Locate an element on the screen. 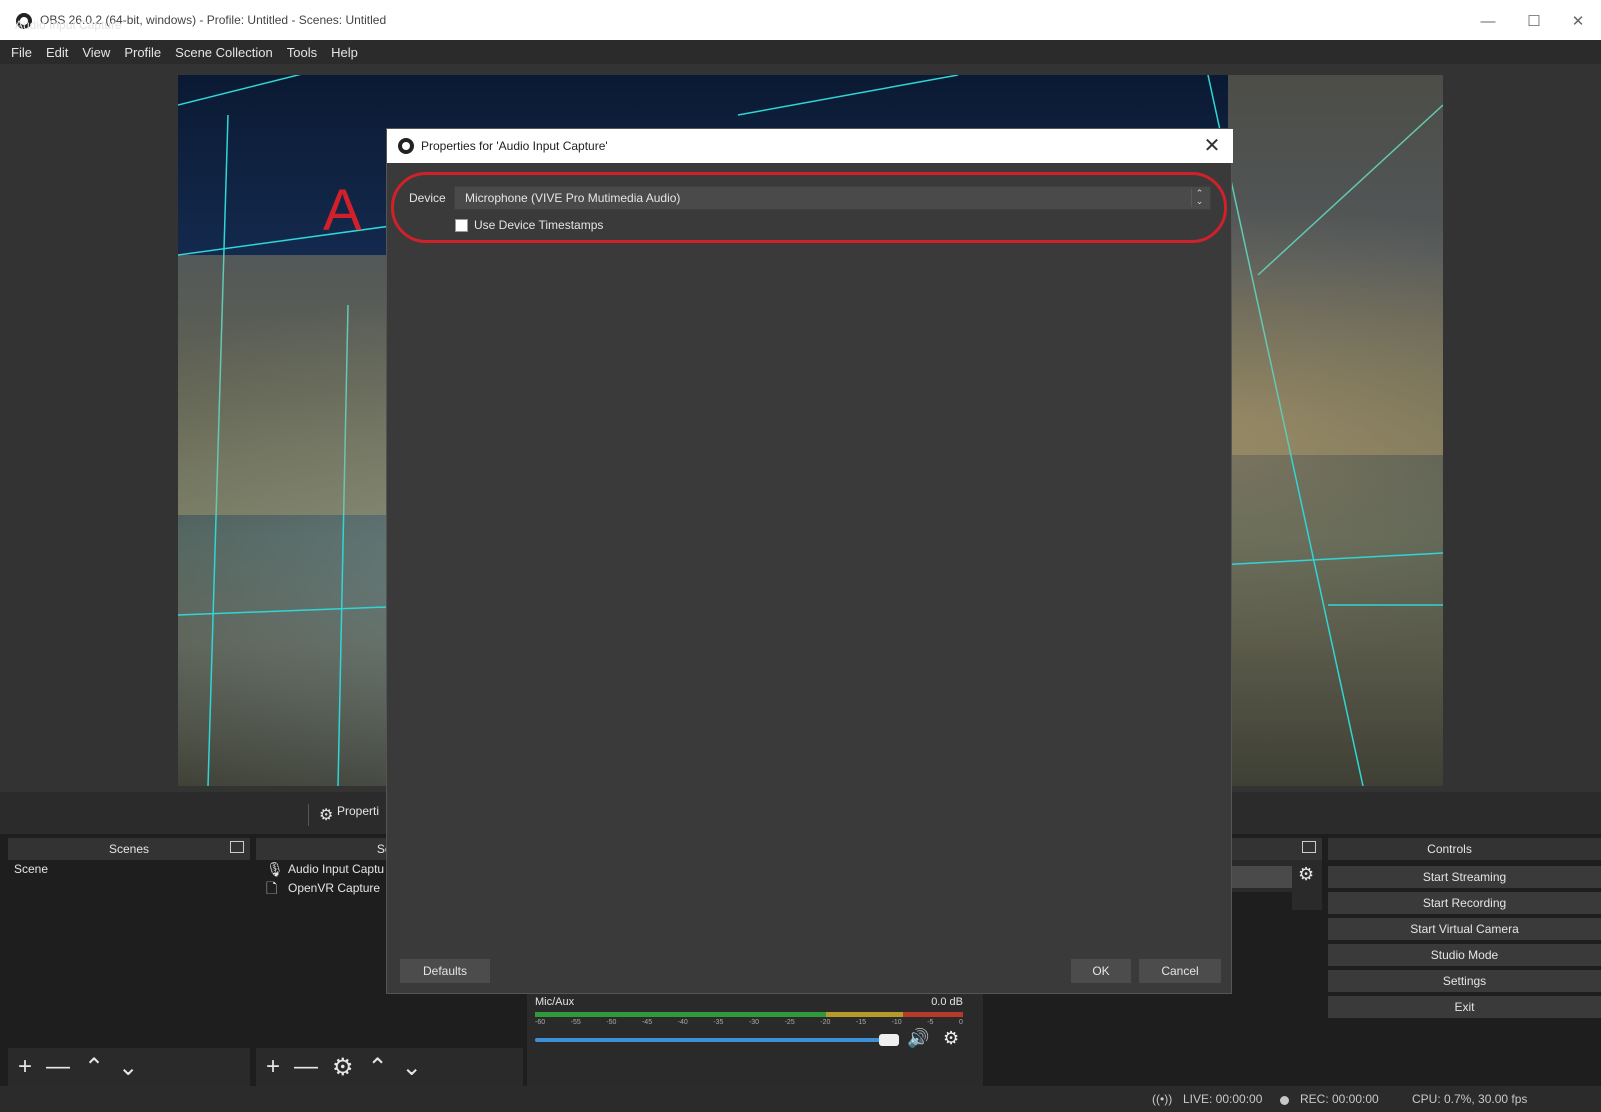 Image resolution: width=1601 pixels, height=1112 pixels. move-source-down-button: ⌄ is located at coordinates (412, 1067).